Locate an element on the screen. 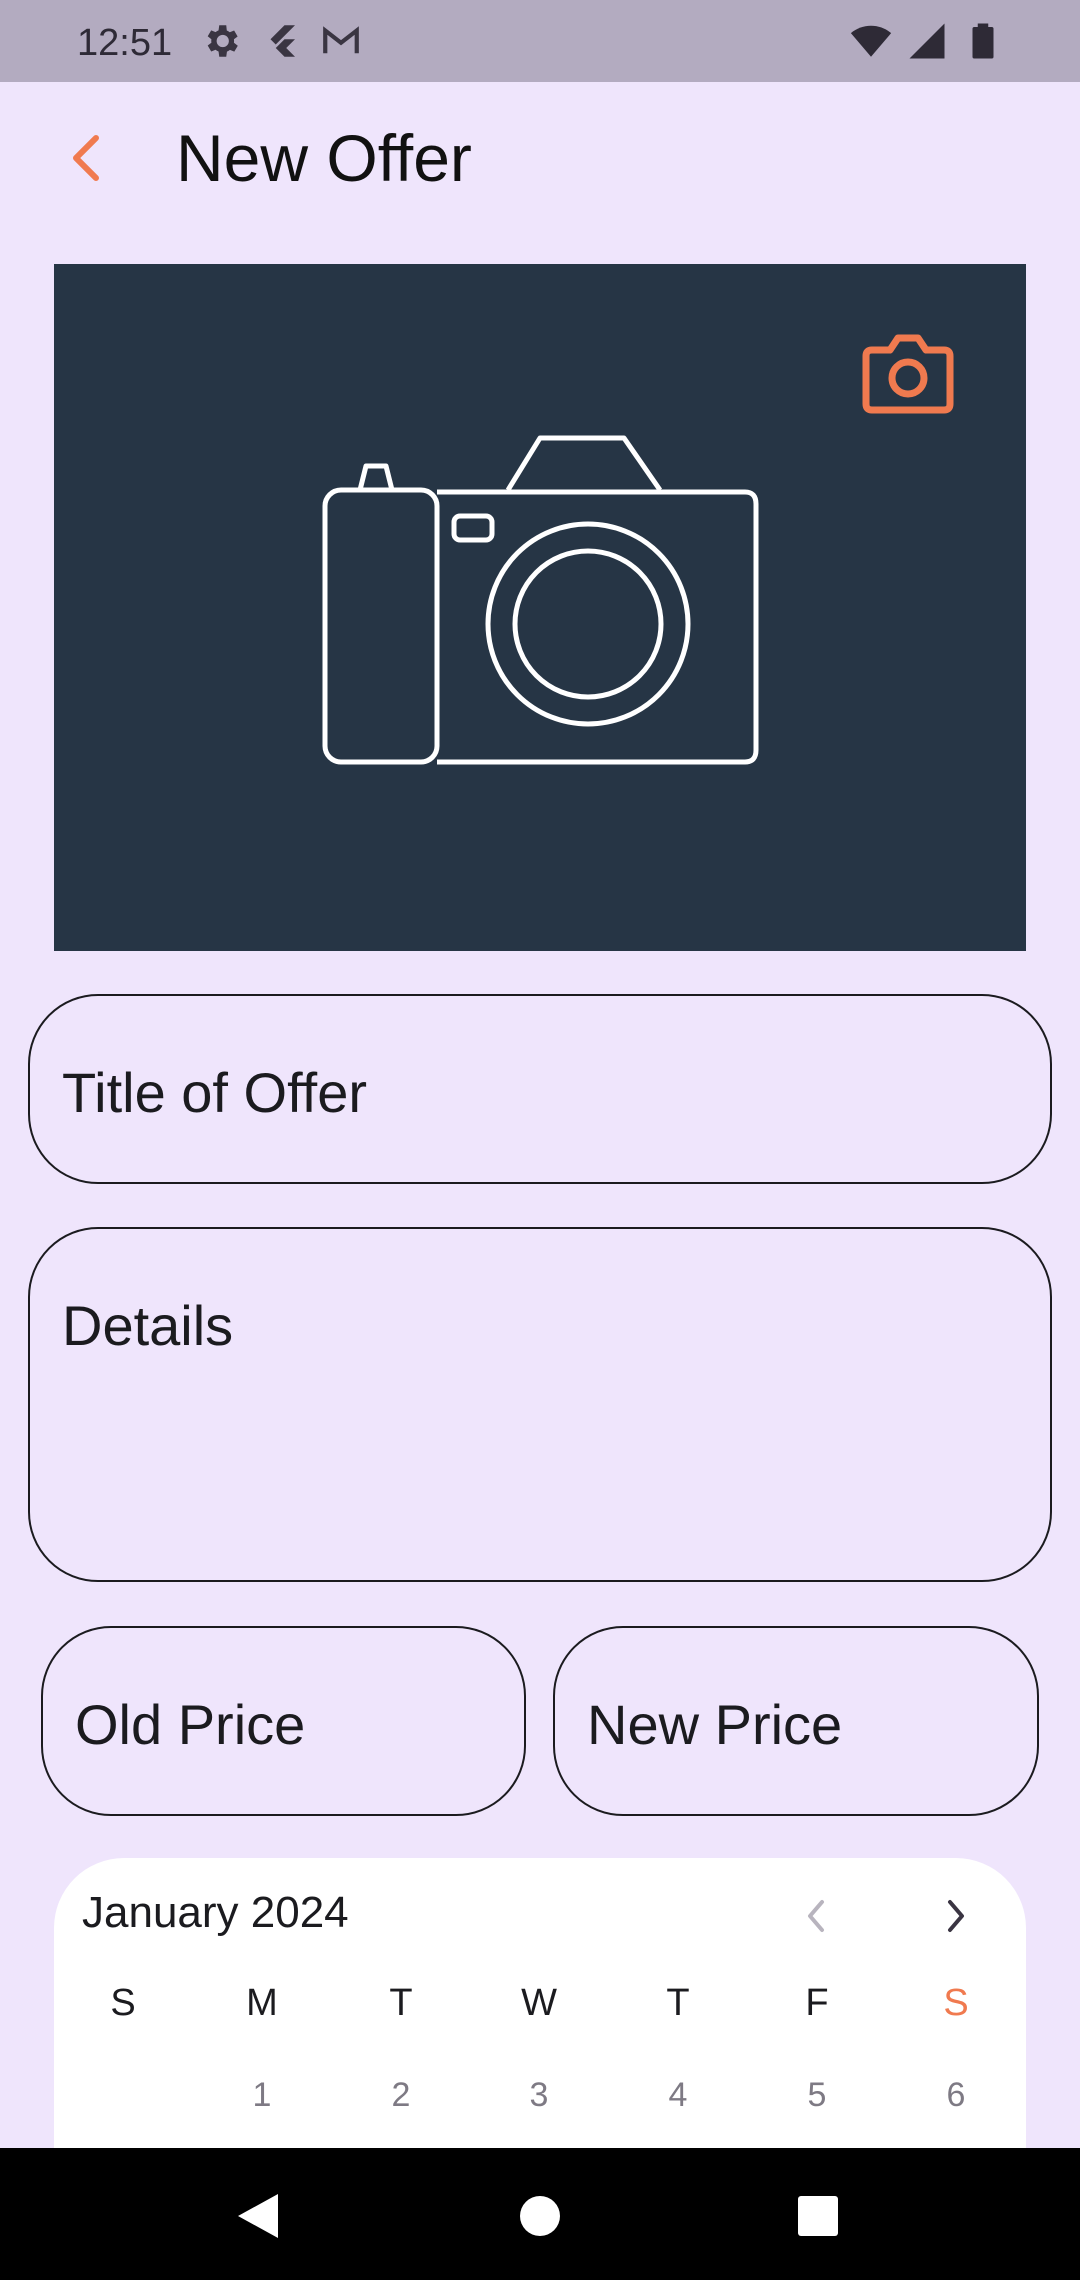 The width and height of the screenshot is (1080, 2280). calendar-day: 3 is located at coordinates (539, 2095).